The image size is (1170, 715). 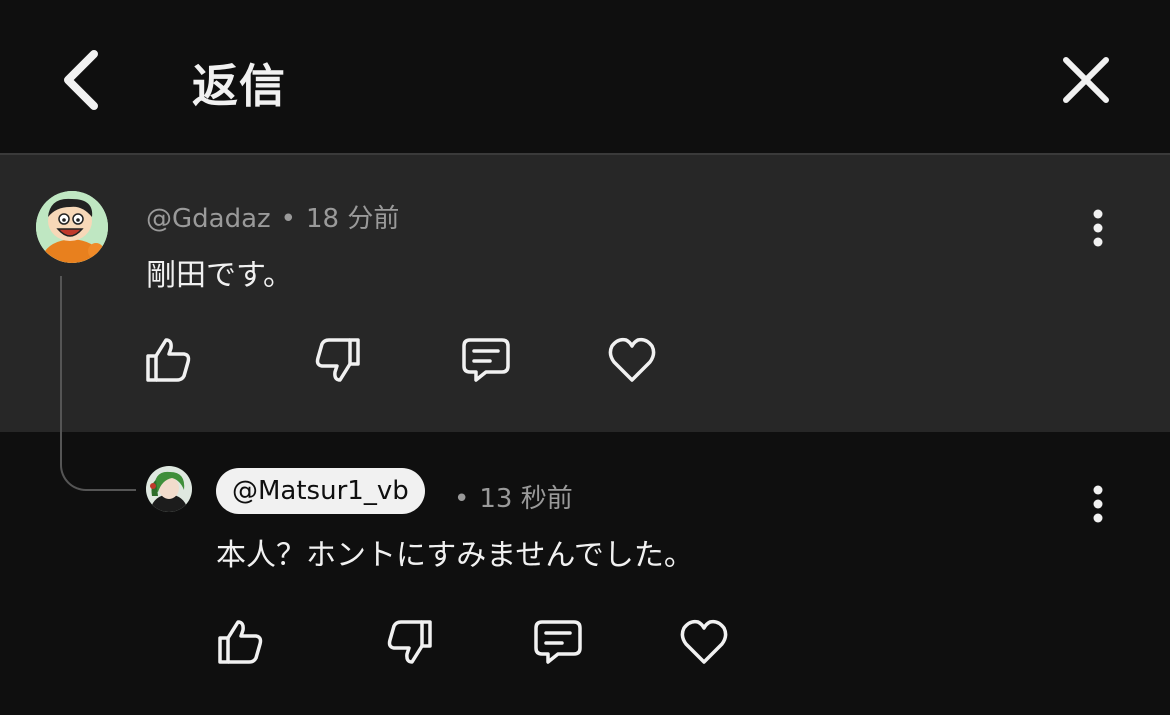 I want to click on thread-connector-line, so click(x=98, y=383).